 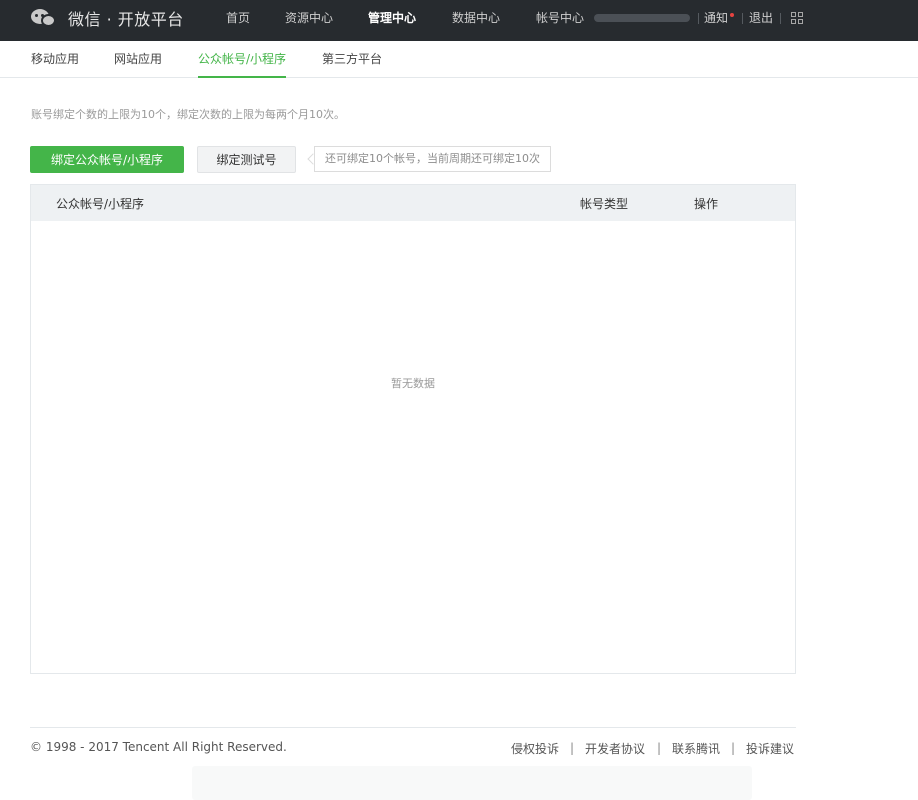 I want to click on empty-state-text: 暂无数据, so click(x=413, y=383).